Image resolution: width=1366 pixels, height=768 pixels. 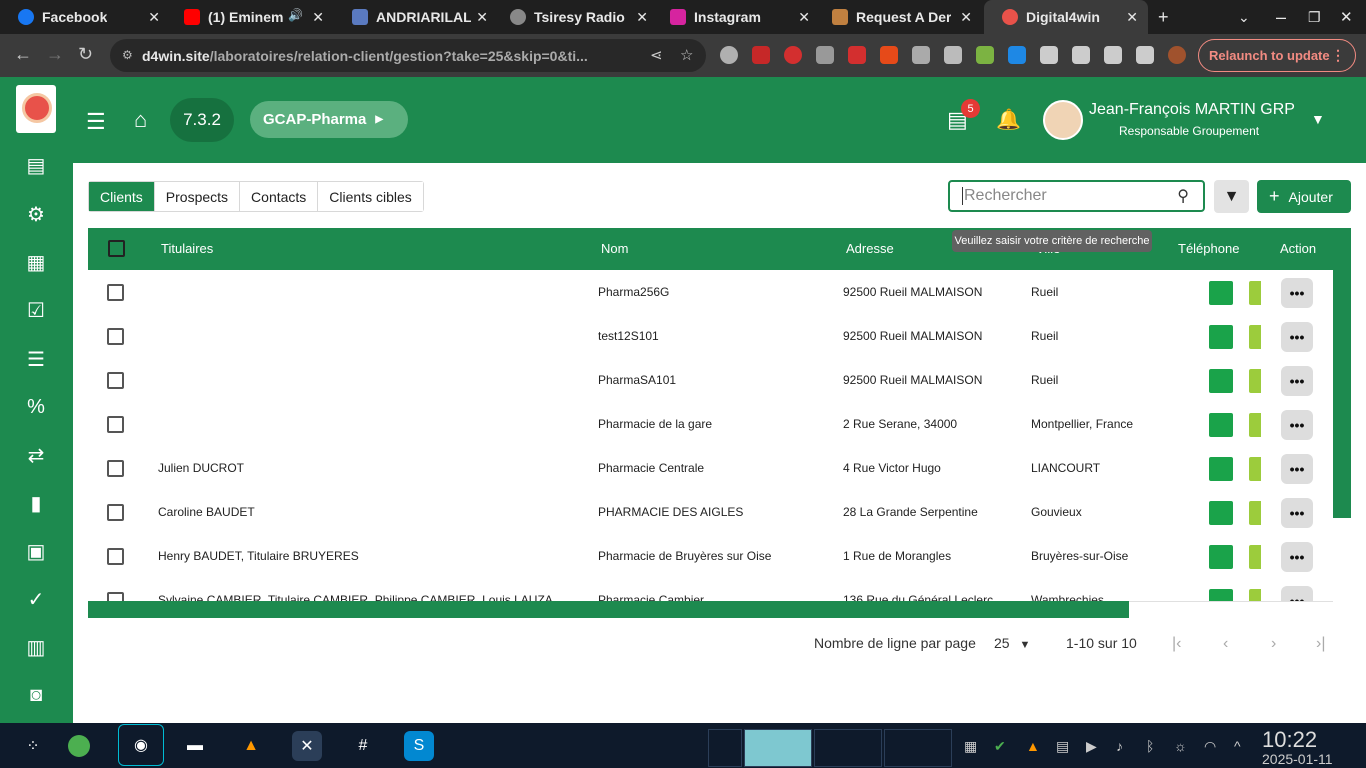 What do you see at coordinates (1342, 373) in the screenshot?
I see `vertical-scrollbar` at bounding box center [1342, 373].